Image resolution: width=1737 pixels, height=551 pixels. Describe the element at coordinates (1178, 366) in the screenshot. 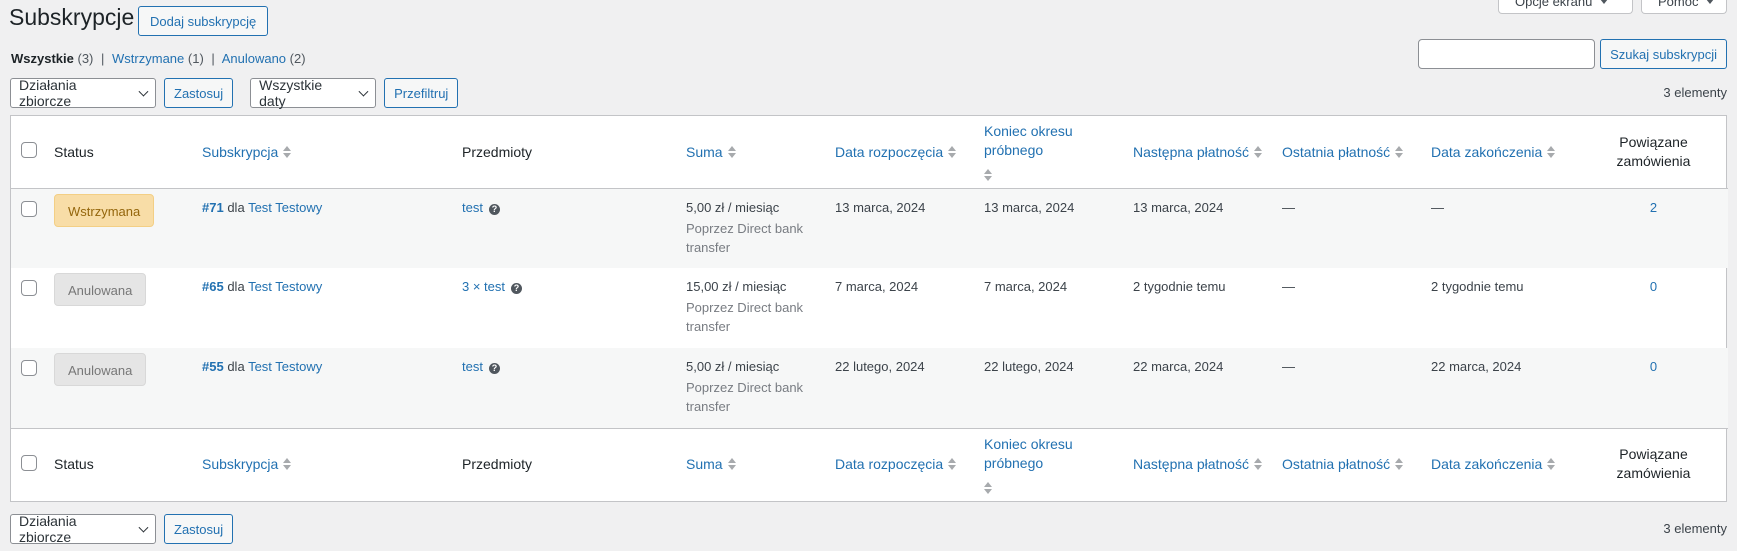

I see `next-payment-cell: 22 marca, 2024` at that location.